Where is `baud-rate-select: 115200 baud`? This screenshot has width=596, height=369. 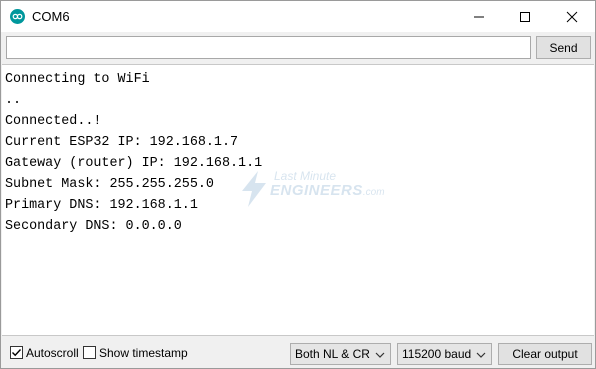 baud-rate-select: 115200 baud is located at coordinates (444, 354).